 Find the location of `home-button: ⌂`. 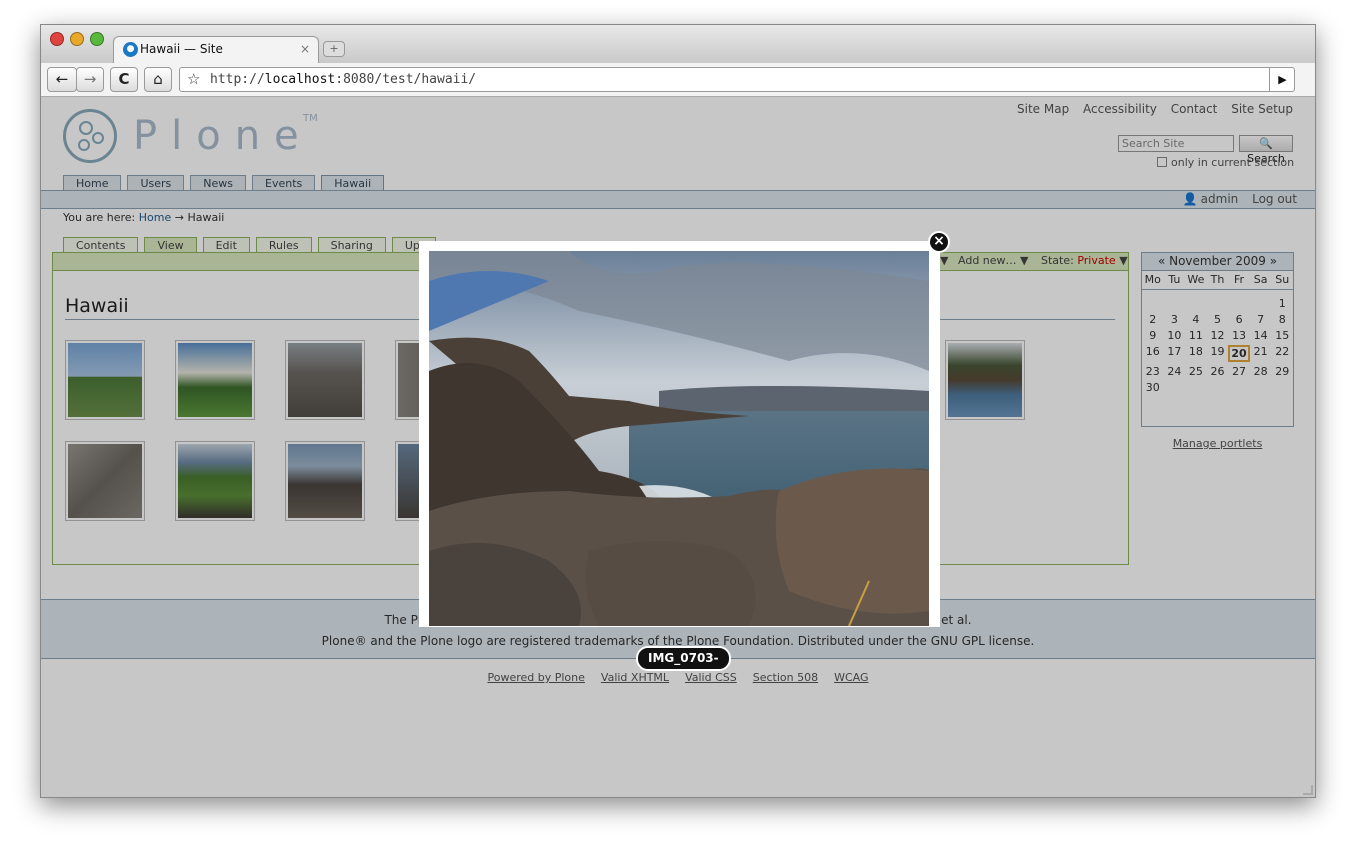

home-button: ⌂ is located at coordinates (158, 79).